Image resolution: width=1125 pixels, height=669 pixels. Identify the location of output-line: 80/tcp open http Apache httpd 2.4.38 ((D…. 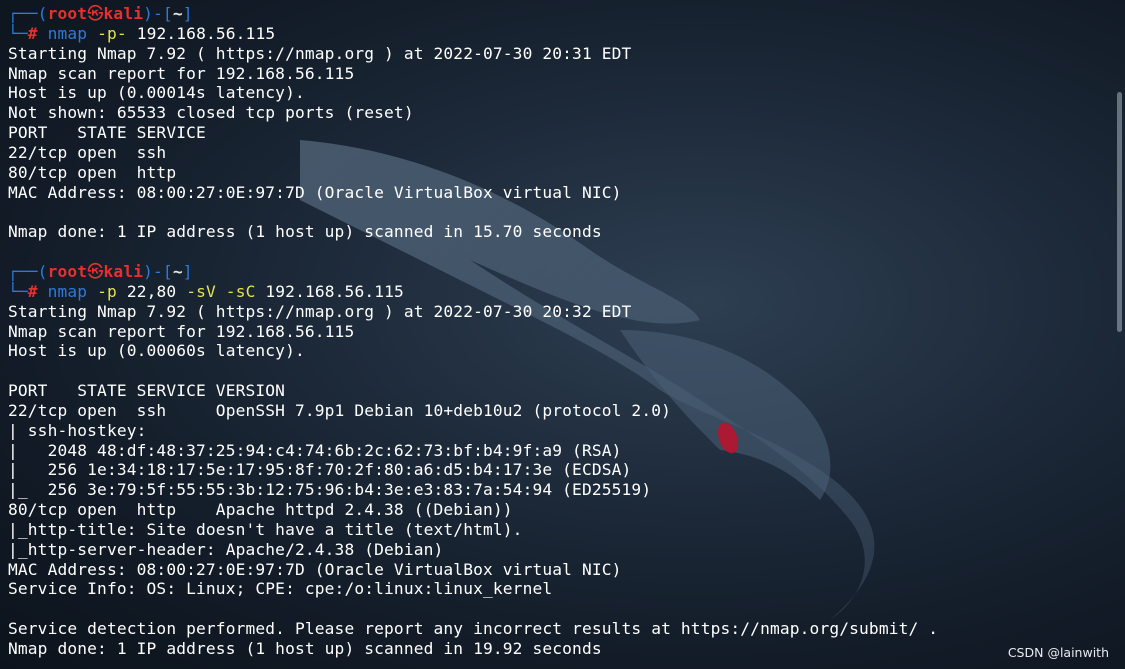
(260, 510).